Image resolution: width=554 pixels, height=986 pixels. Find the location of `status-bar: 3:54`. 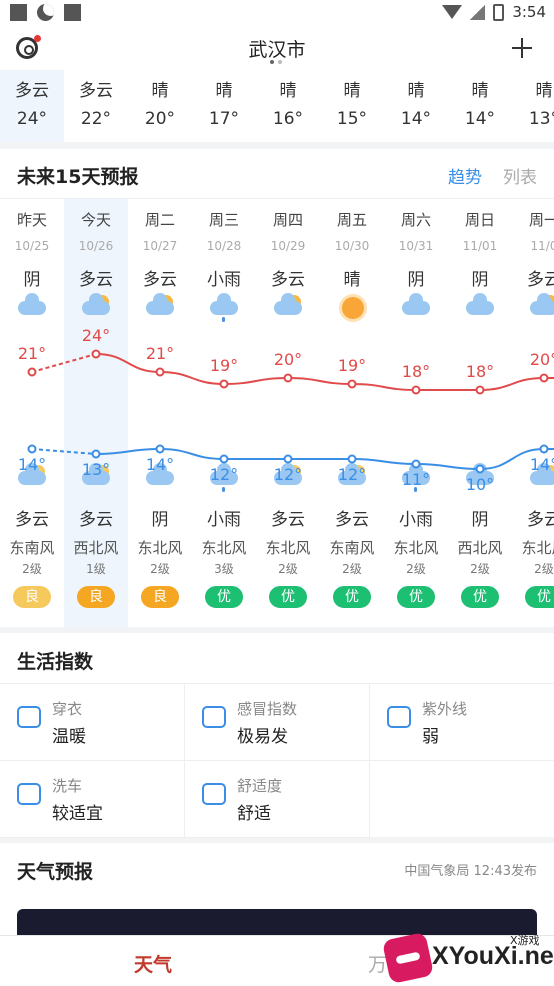

status-bar: 3:54 is located at coordinates (277, 13).